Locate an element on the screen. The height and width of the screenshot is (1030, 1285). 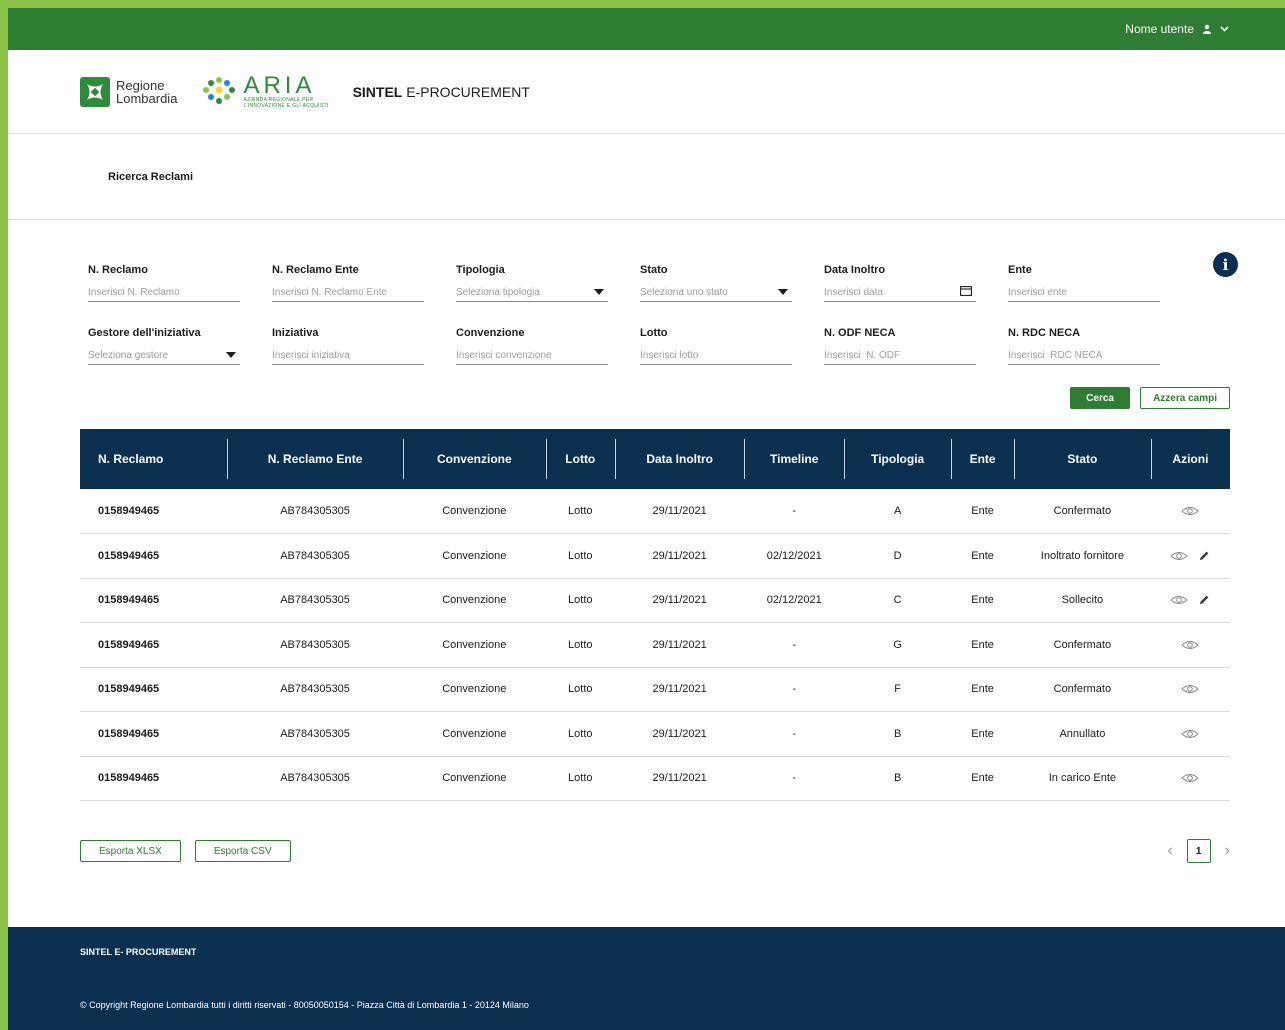
filter-stato: Stato Seleziona uno stato is located at coordinates (716, 283).